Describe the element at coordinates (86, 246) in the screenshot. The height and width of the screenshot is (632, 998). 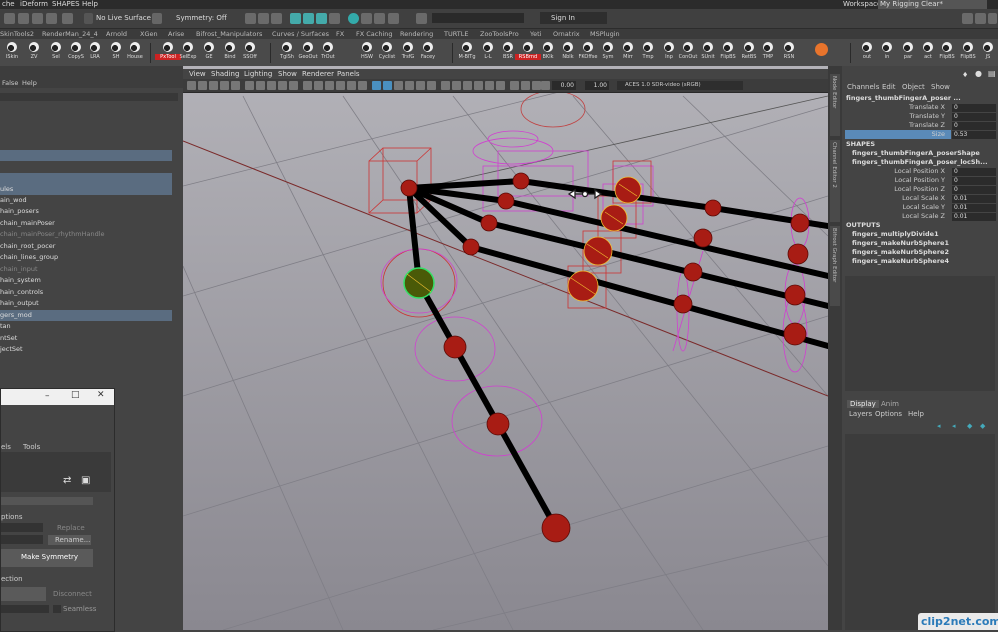
I see `outliner-item: chain_root_pocer` at that location.